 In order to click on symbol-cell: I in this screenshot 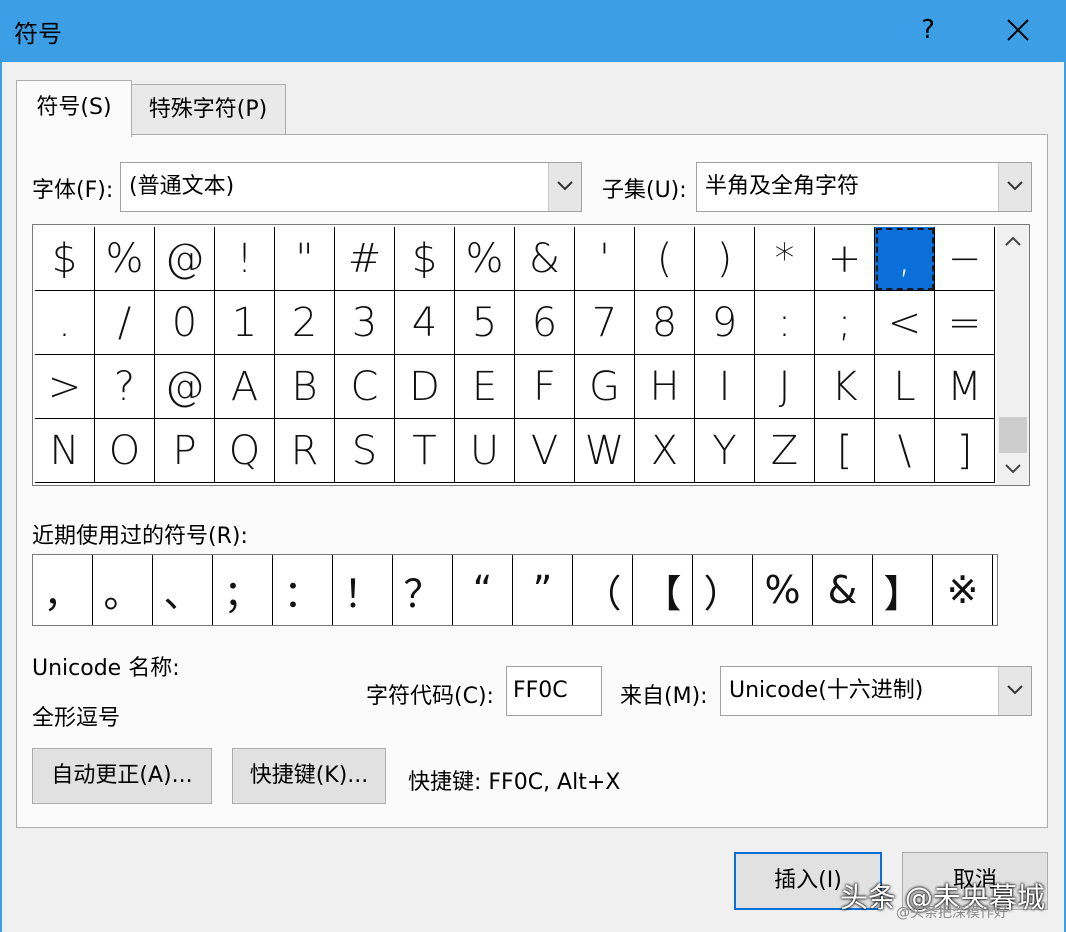, I will do `click(725, 387)`.